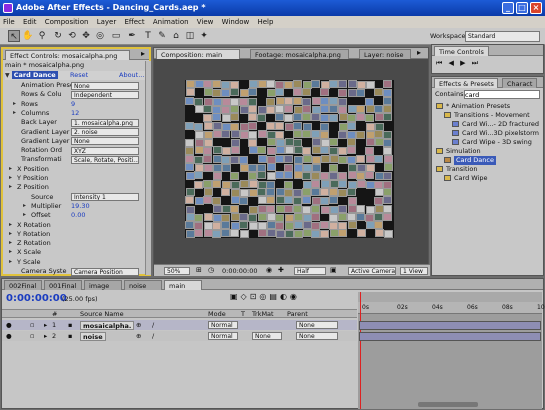 The image size is (545, 410). What do you see at coordinates (42, 197) in the screenshot?
I see `effect-property-label: Source` at bounding box center [42, 197].